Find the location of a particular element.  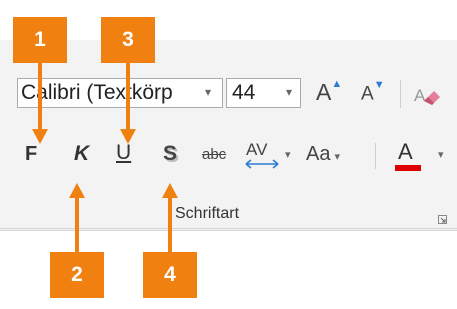

callout-badge-4: 4 is located at coordinates (170, 275).